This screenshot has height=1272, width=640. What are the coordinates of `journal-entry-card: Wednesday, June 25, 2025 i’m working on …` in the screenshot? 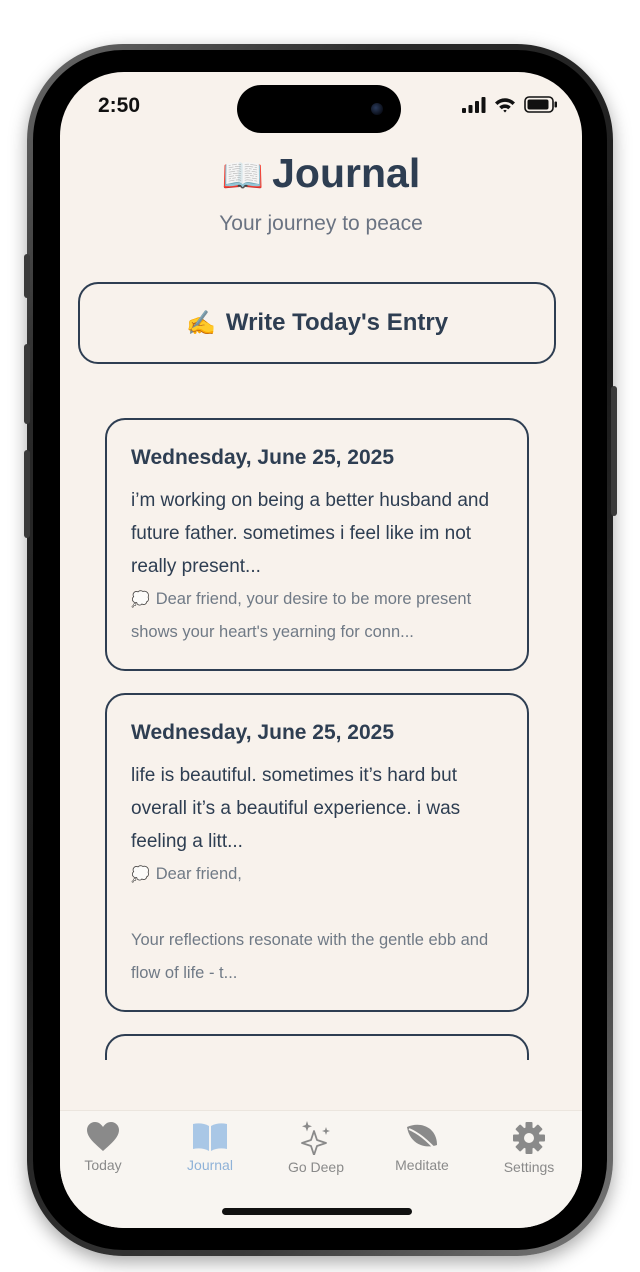 It's located at (317, 544).